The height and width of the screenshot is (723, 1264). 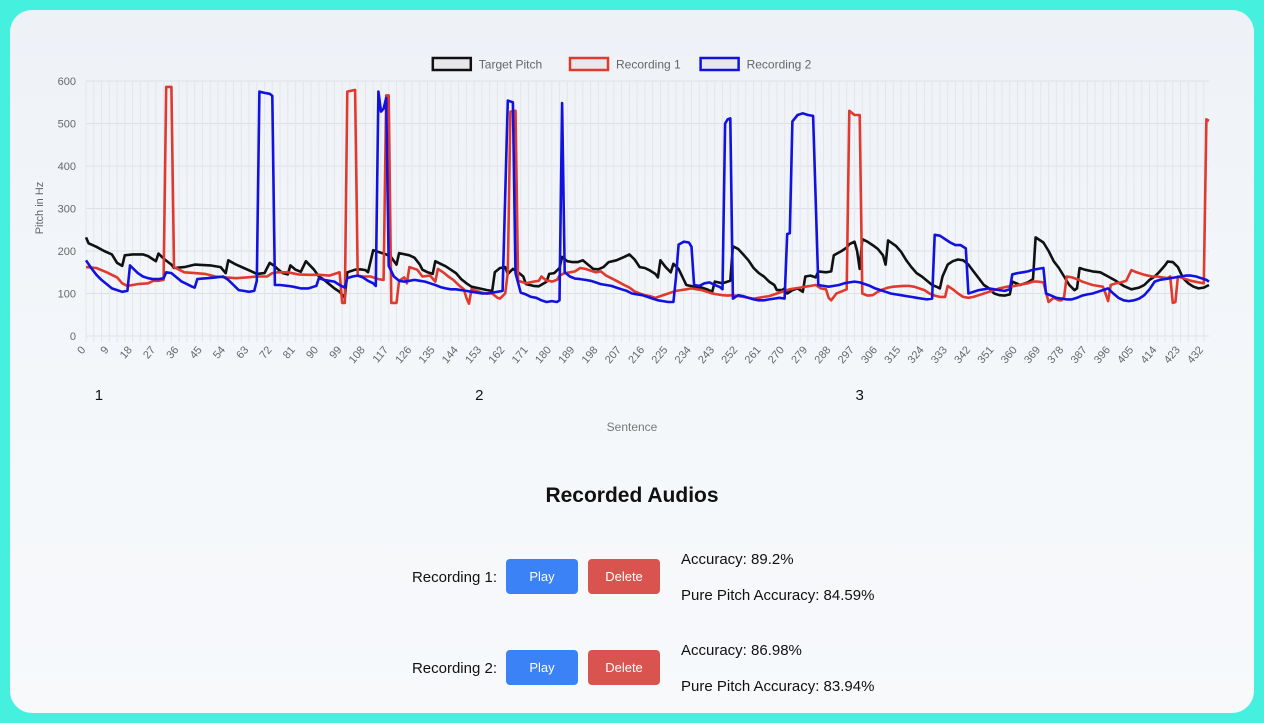 What do you see at coordinates (67, 167) in the screenshot?
I see `y-tick-label: 400` at bounding box center [67, 167].